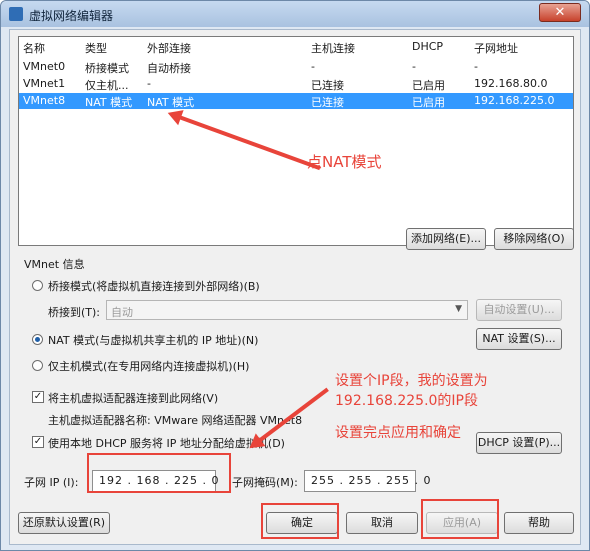 Image resolution: width=590 pixels, height=551 pixels. What do you see at coordinates (37, 339) in the screenshot?
I see `nat-mode-radio` at bounding box center [37, 339].